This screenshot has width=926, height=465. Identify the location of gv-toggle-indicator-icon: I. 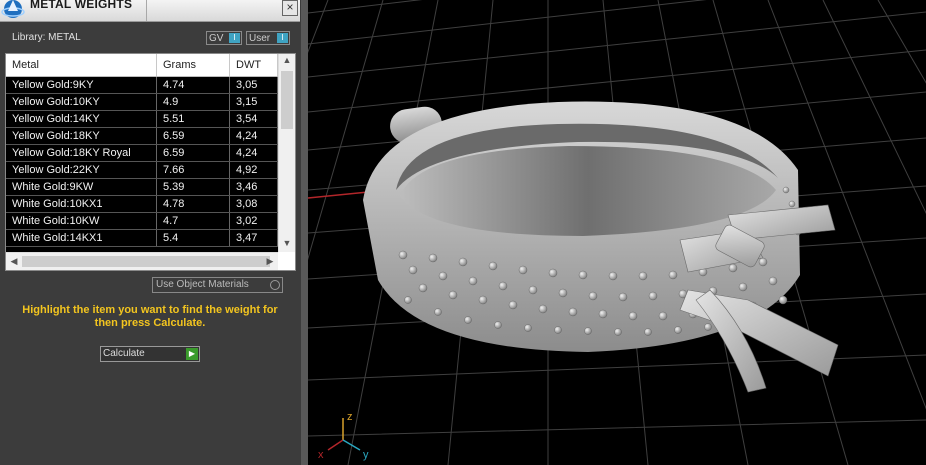
(234, 38).